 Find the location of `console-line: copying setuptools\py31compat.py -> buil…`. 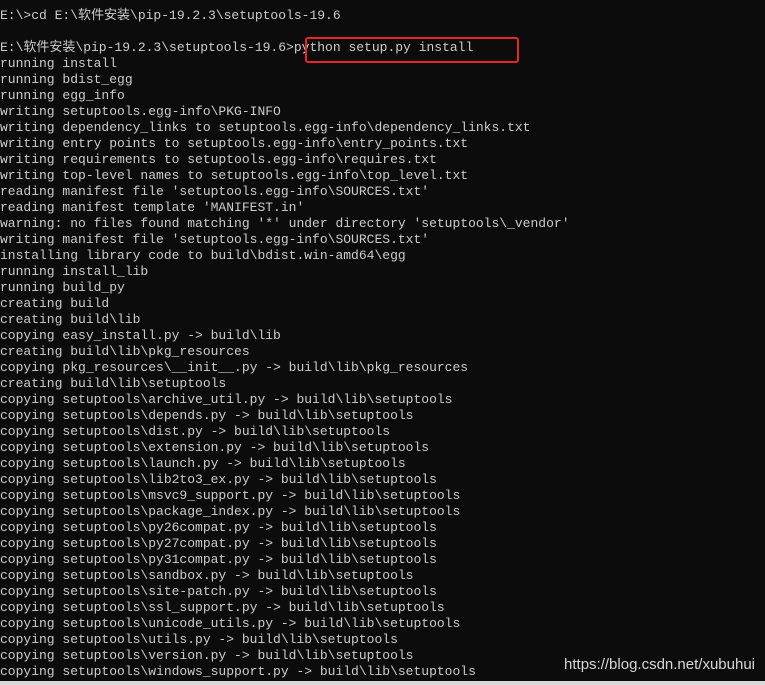

console-line: copying setuptools\py31compat.py -> buil… is located at coordinates (218, 559).